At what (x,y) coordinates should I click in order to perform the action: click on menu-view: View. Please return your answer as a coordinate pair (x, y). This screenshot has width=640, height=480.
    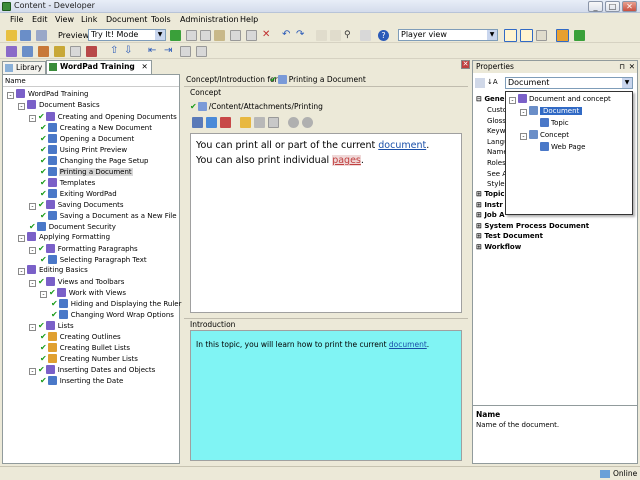
    Looking at the image, I should click on (64, 19).